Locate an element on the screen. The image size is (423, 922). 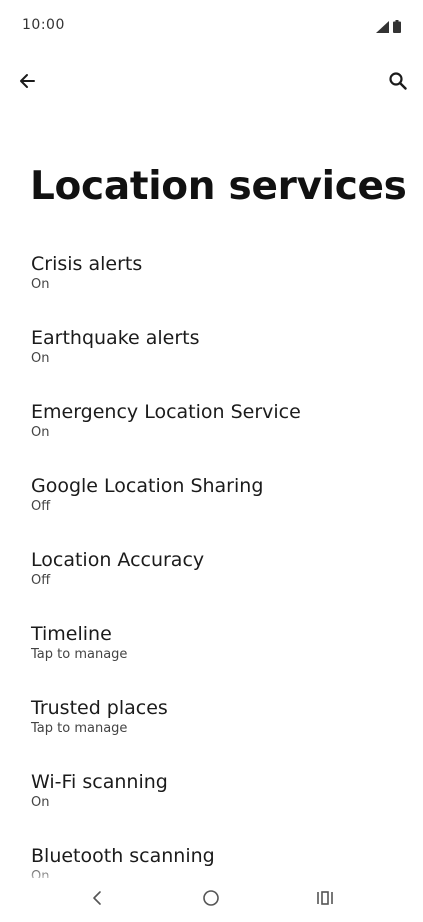
status-icons is located at coordinates (388, 27).